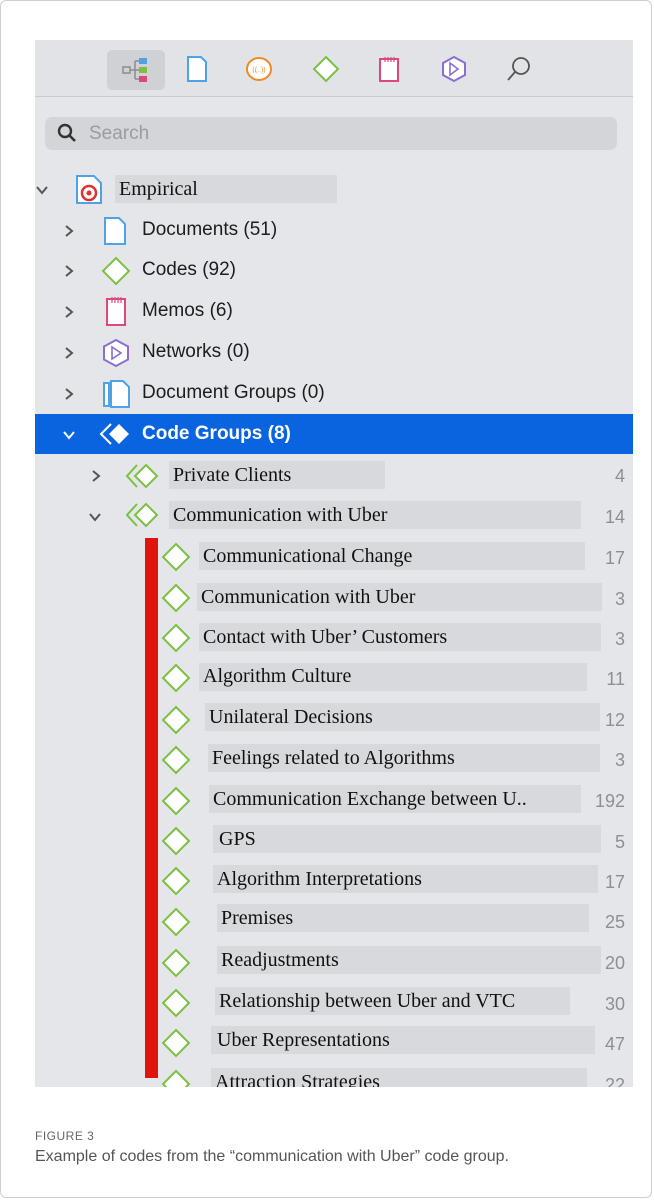  I want to click on codes-button, so click(326, 69).